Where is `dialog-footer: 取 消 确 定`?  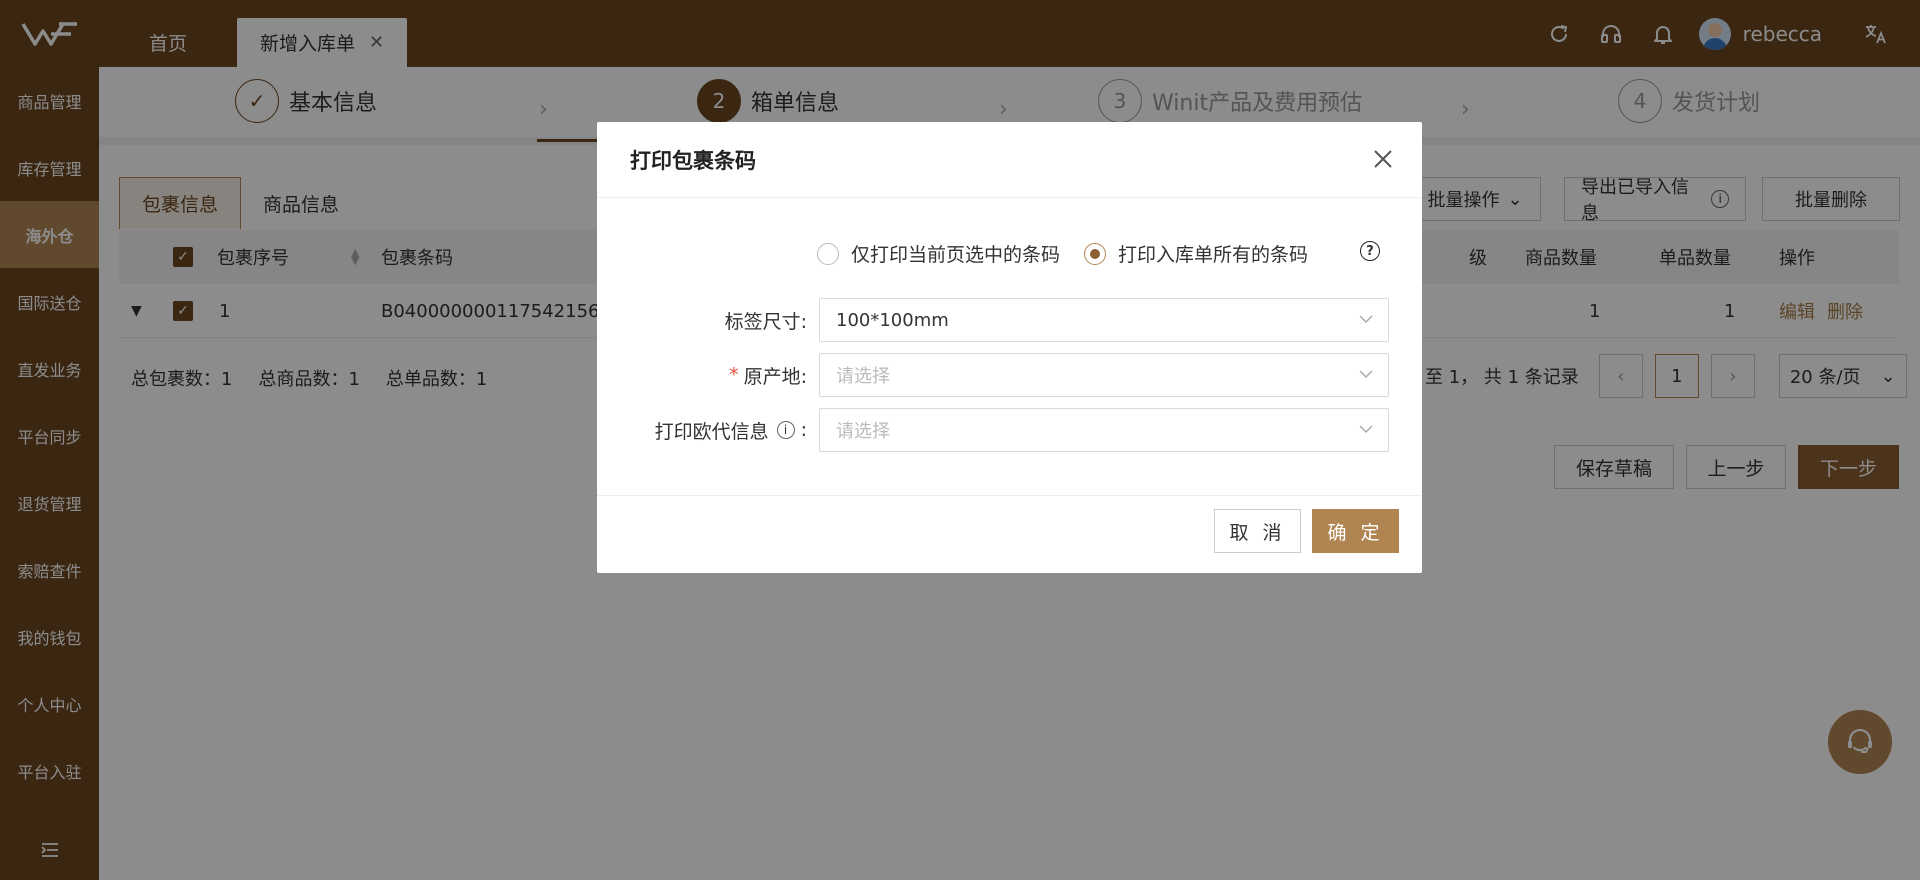
dialog-footer: 取 消 确 定 is located at coordinates (1009, 534).